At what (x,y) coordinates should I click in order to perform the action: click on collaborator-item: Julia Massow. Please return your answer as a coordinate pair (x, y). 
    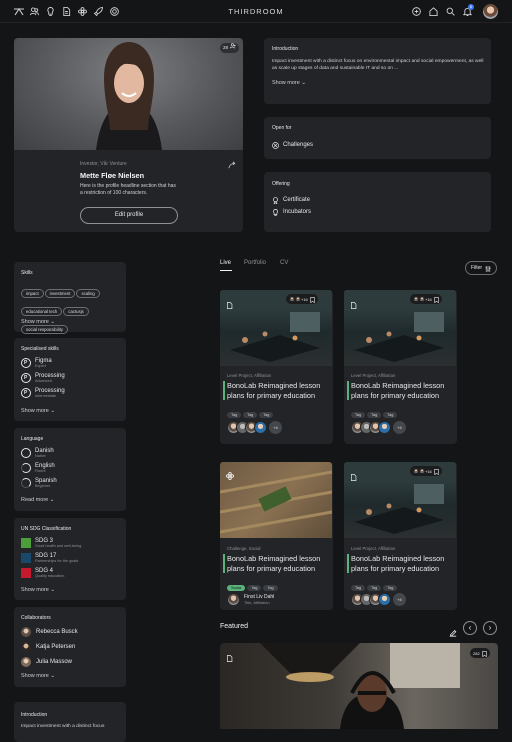
    Looking at the image, I should click on (46, 662).